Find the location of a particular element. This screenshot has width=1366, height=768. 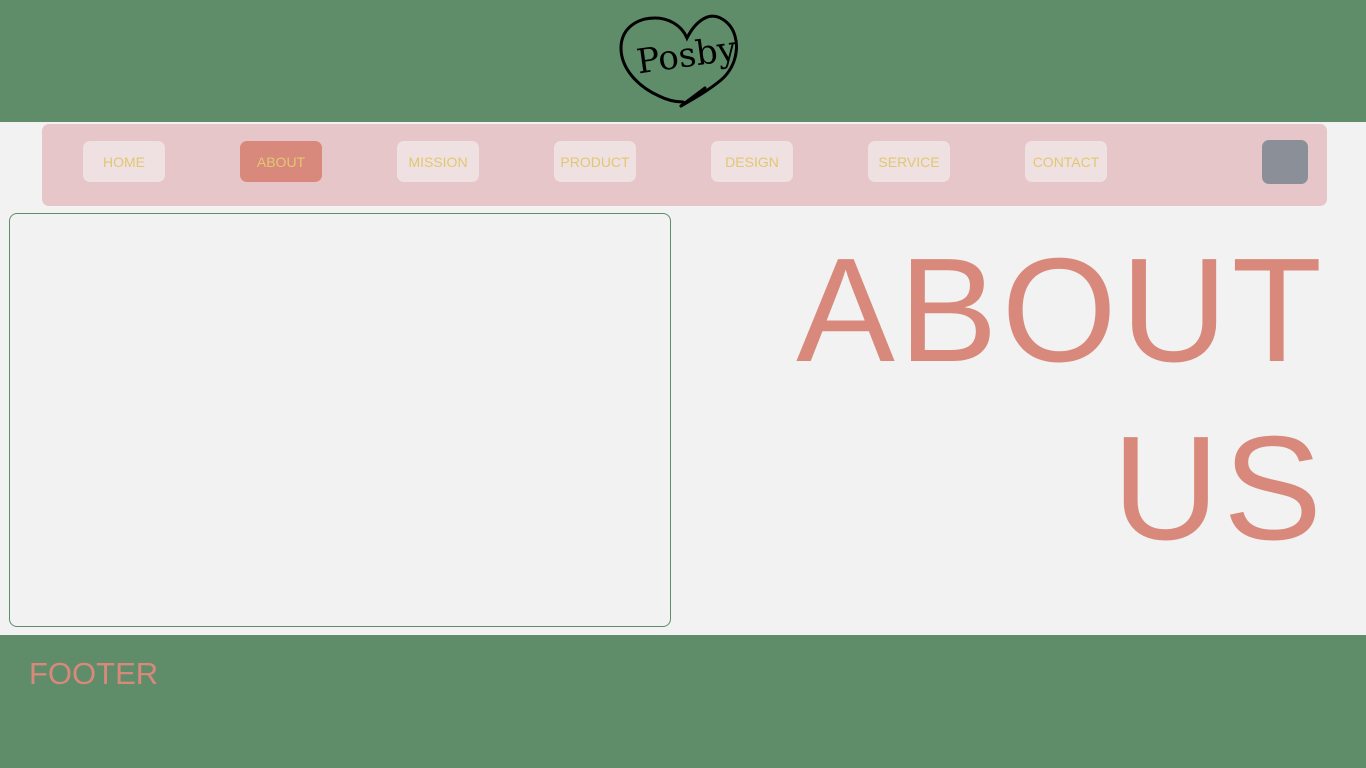

posby-heart-logo: Posby is located at coordinates (679, 61).